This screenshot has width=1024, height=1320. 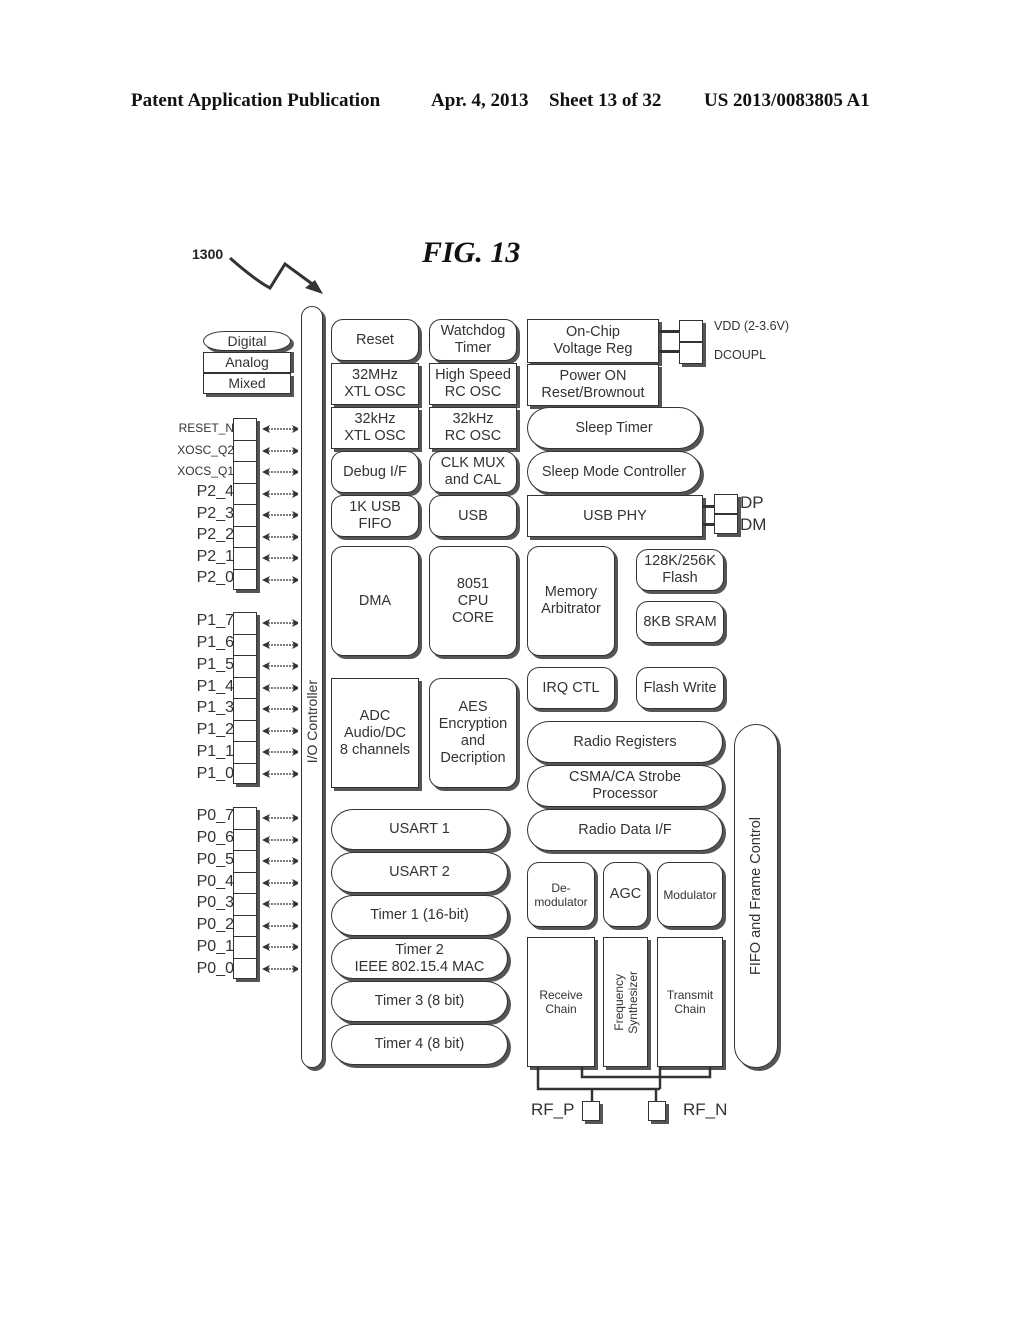 What do you see at coordinates (726, 504) in the screenshot?
I see `dp-pad` at bounding box center [726, 504].